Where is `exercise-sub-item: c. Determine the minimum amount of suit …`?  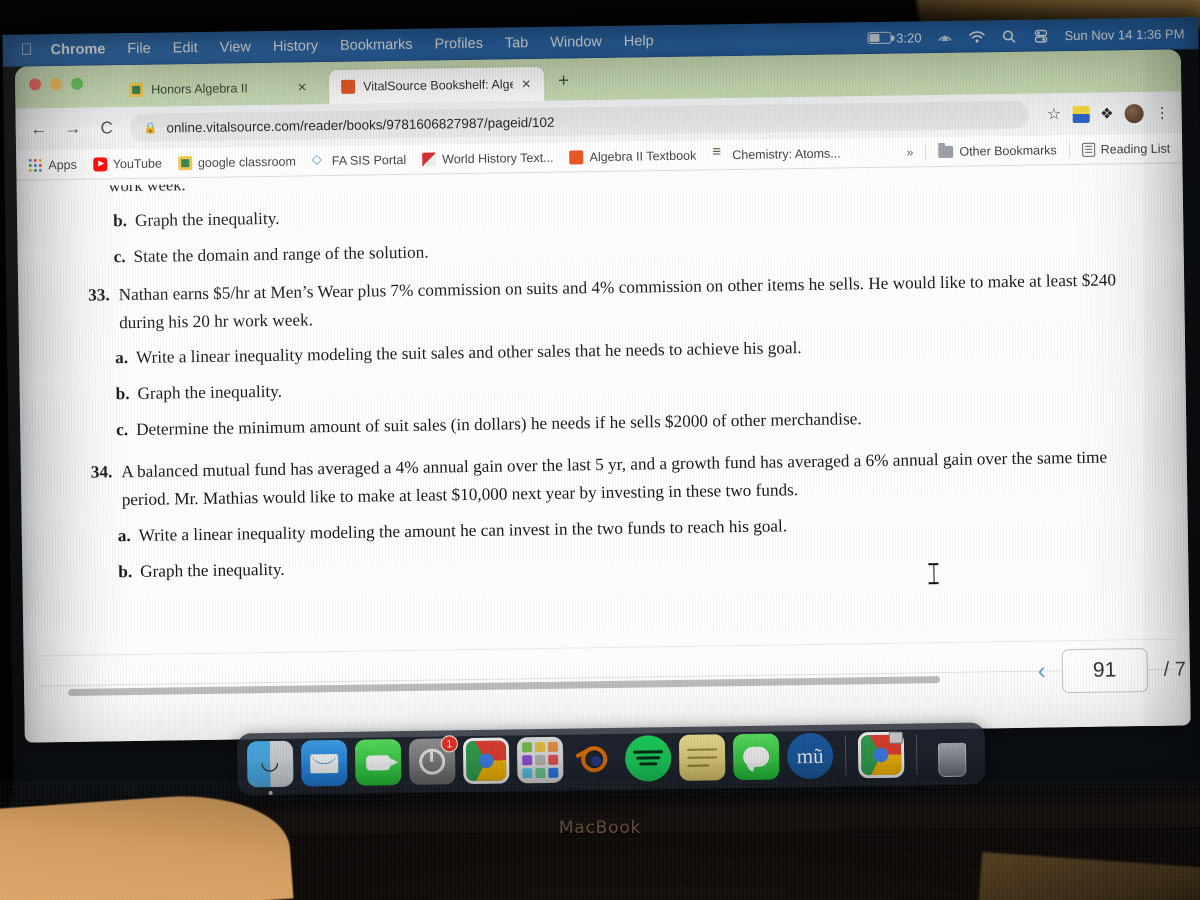
exercise-sub-item: c. Determine the minimum amount of suit … is located at coordinates (489, 424).